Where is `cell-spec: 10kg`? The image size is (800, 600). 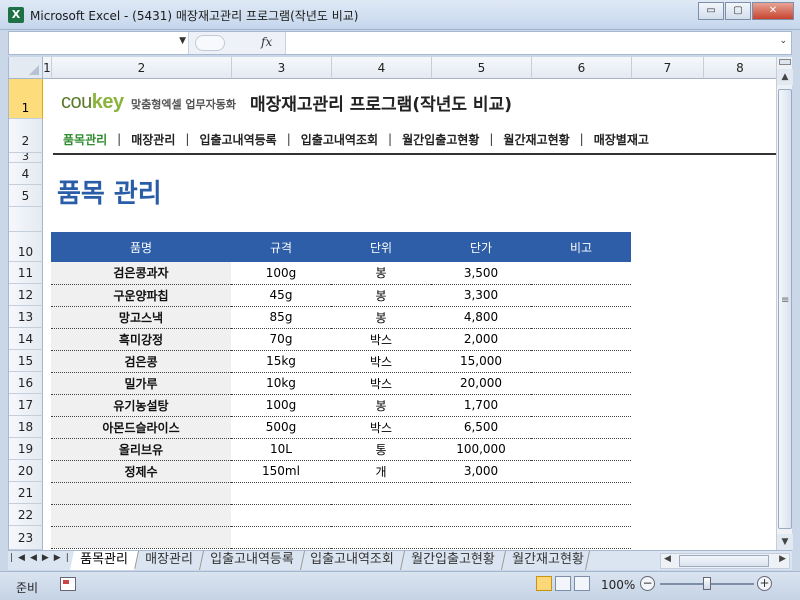
cell-spec: 10kg is located at coordinates (281, 383).